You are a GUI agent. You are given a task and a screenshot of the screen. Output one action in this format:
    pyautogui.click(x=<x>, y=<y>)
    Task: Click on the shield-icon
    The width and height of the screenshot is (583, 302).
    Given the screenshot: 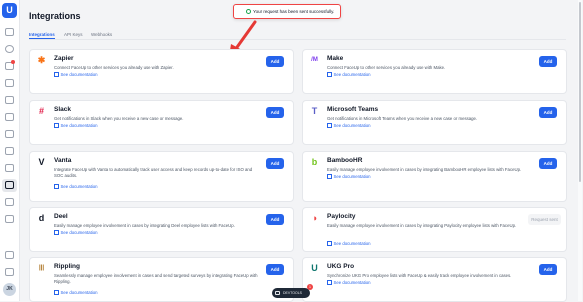 What is the action you would take?
    pyautogui.click(x=9, y=202)
    